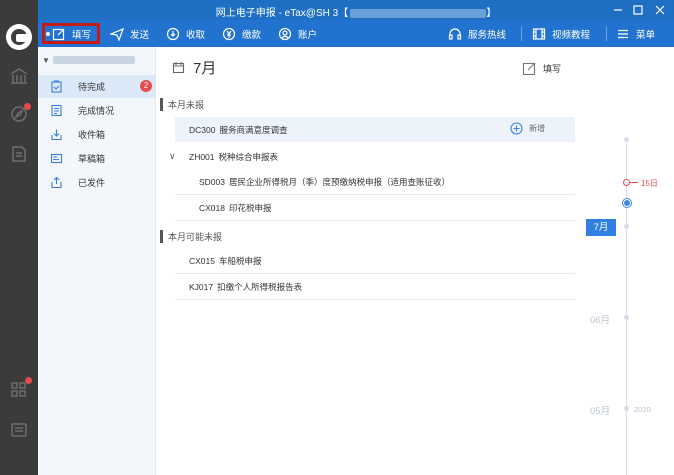  What do you see at coordinates (541, 68) in the screenshot?
I see `fill-form-button: 填写` at bounding box center [541, 68].